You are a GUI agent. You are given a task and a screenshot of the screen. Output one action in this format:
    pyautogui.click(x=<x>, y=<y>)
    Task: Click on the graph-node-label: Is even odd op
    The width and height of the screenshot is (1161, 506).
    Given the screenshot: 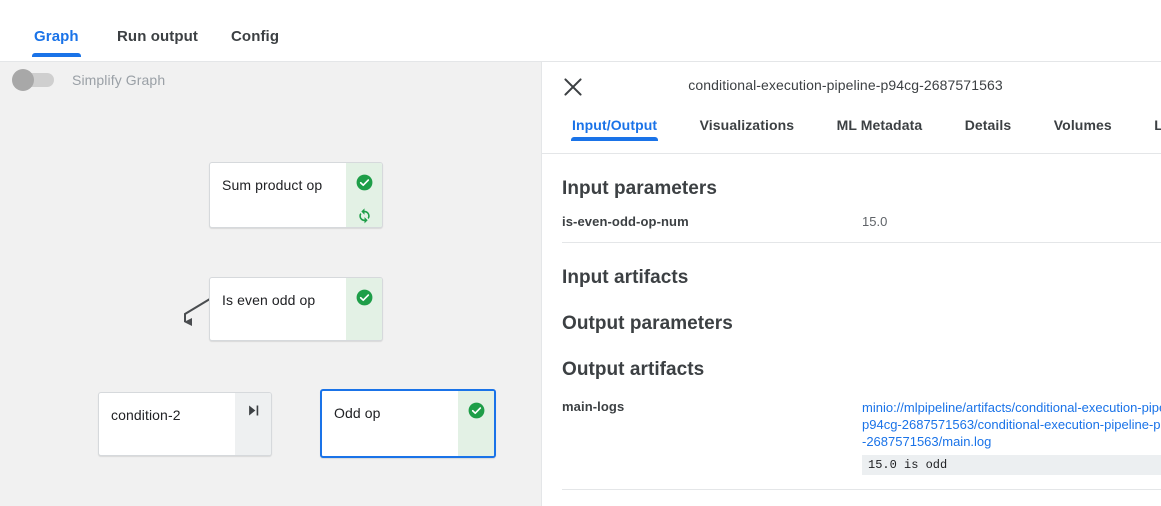 What is the action you would take?
    pyautogui.click(x=269, y=300)
    